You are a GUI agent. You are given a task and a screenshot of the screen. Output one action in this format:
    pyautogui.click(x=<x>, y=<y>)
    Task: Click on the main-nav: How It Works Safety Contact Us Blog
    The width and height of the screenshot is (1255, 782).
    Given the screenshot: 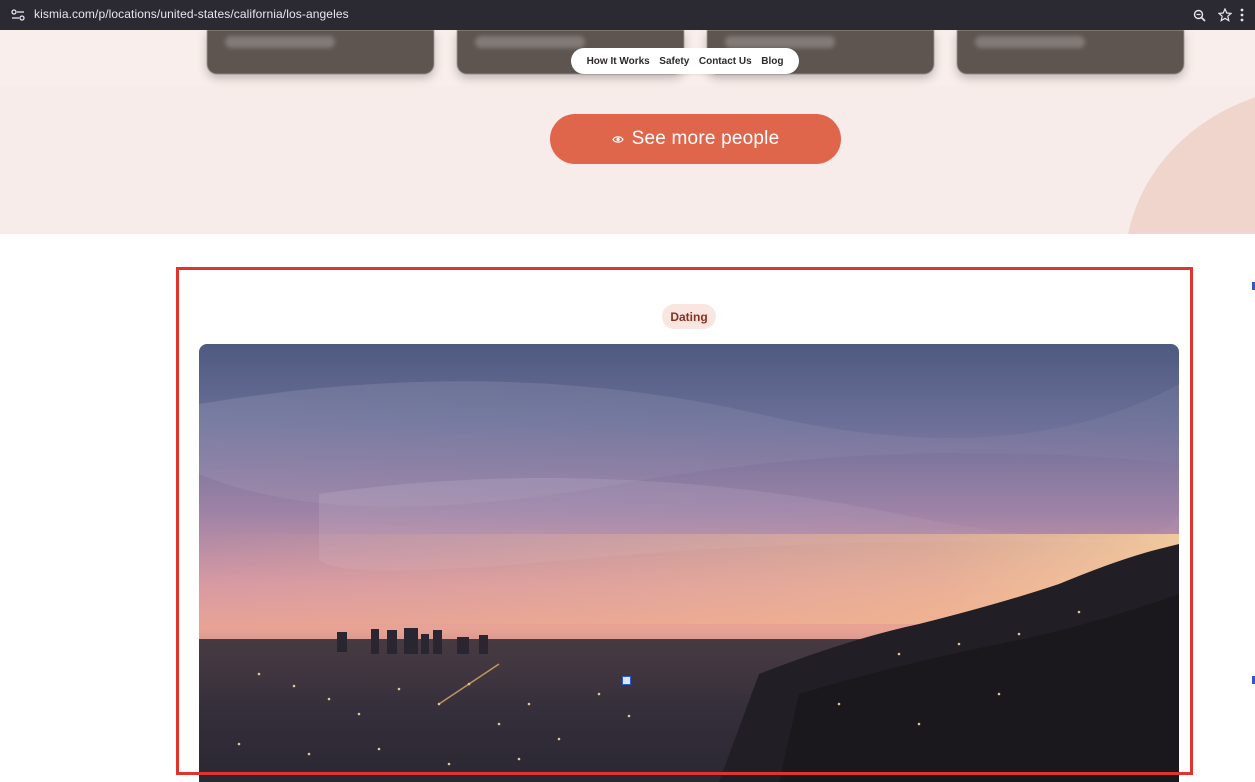 What is the action you would take?
    pyautogui.click(x=685, y=61)
    